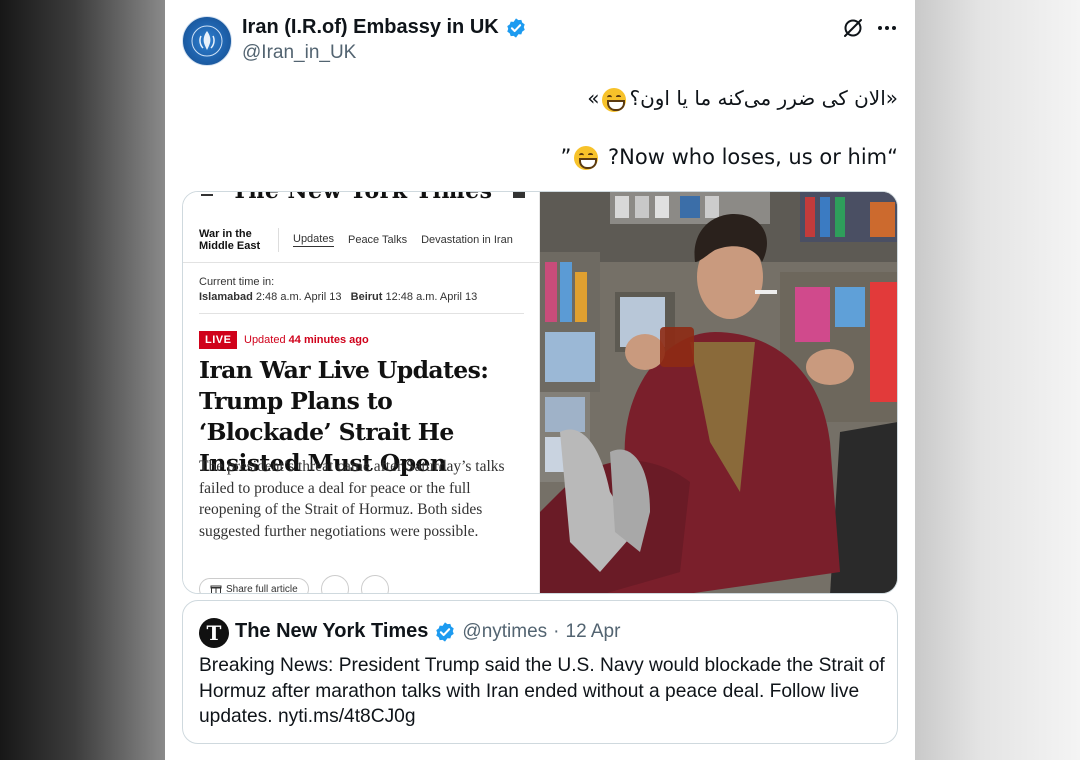  I want to click on tweet-text-english-close: ”, so click(566, 157).